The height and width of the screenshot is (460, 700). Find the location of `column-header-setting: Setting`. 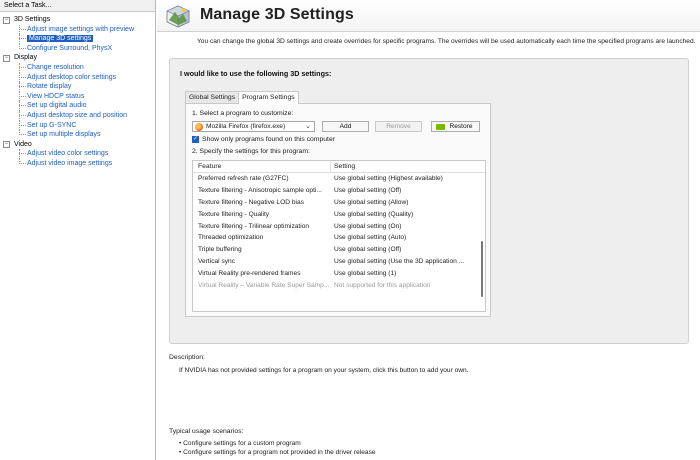

column-header-setting: Setting is located at coordinates (404, 166).